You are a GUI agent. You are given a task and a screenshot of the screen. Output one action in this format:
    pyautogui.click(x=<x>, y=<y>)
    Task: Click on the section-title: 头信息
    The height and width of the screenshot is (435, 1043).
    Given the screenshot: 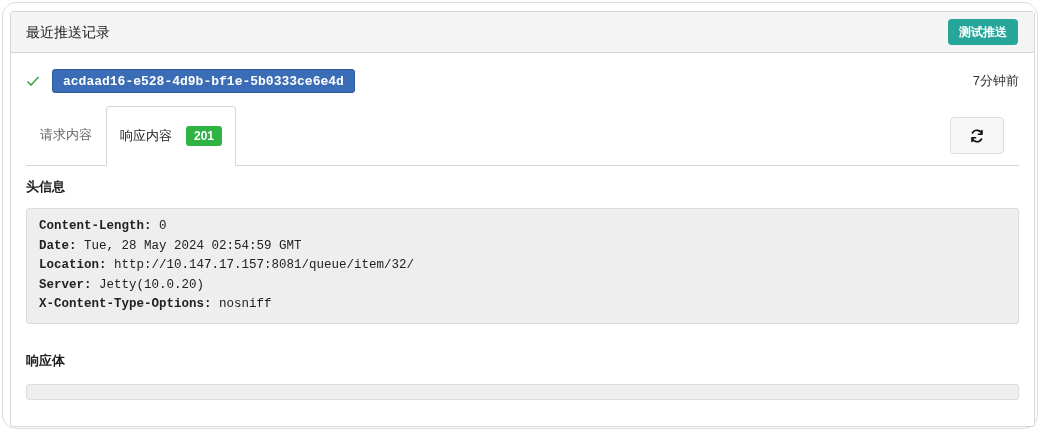 What is the action you would take?
    pyautogui.click(x=46, y=187)
    